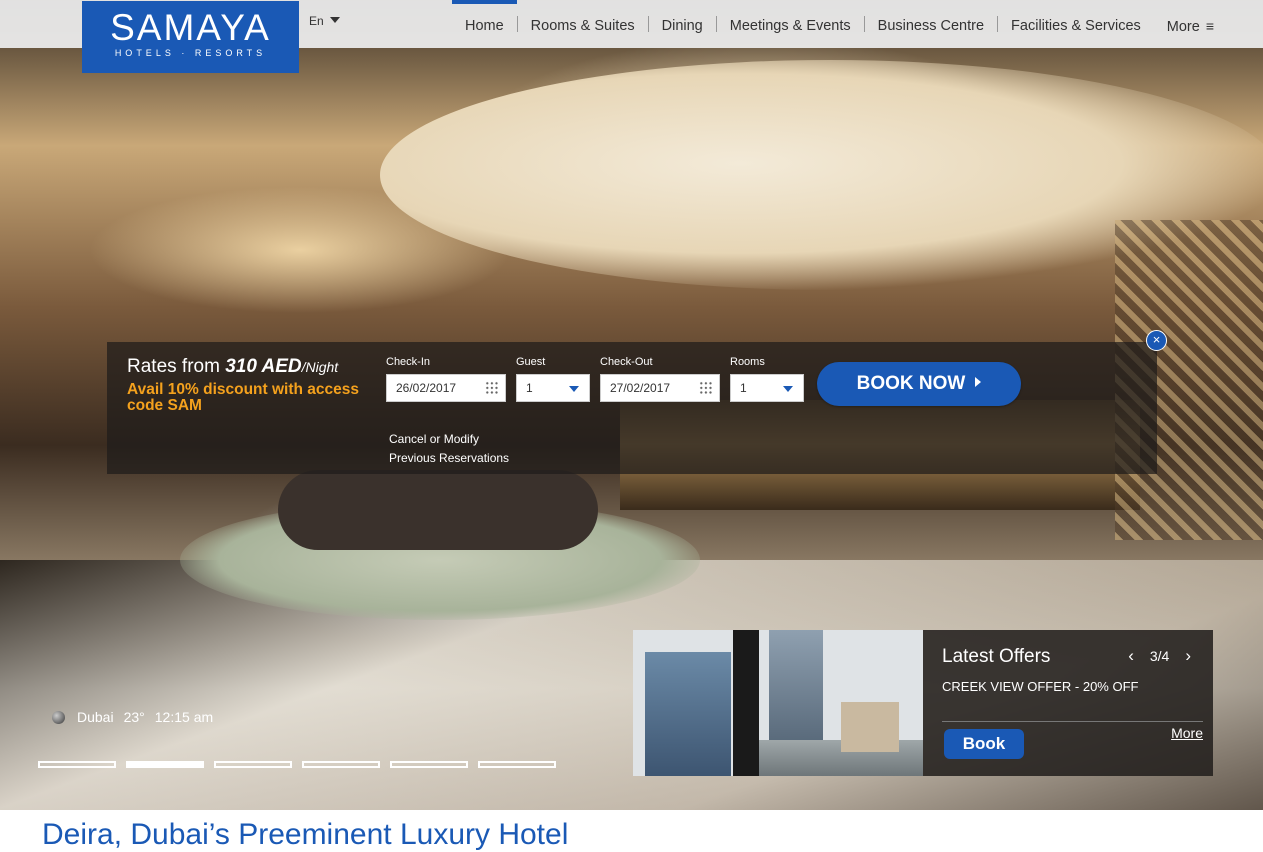  What do you see at coordinates (911, 383) in the screenshot?
I see `book-now-label: BOOK NOW` at bounding box center [911, 383].